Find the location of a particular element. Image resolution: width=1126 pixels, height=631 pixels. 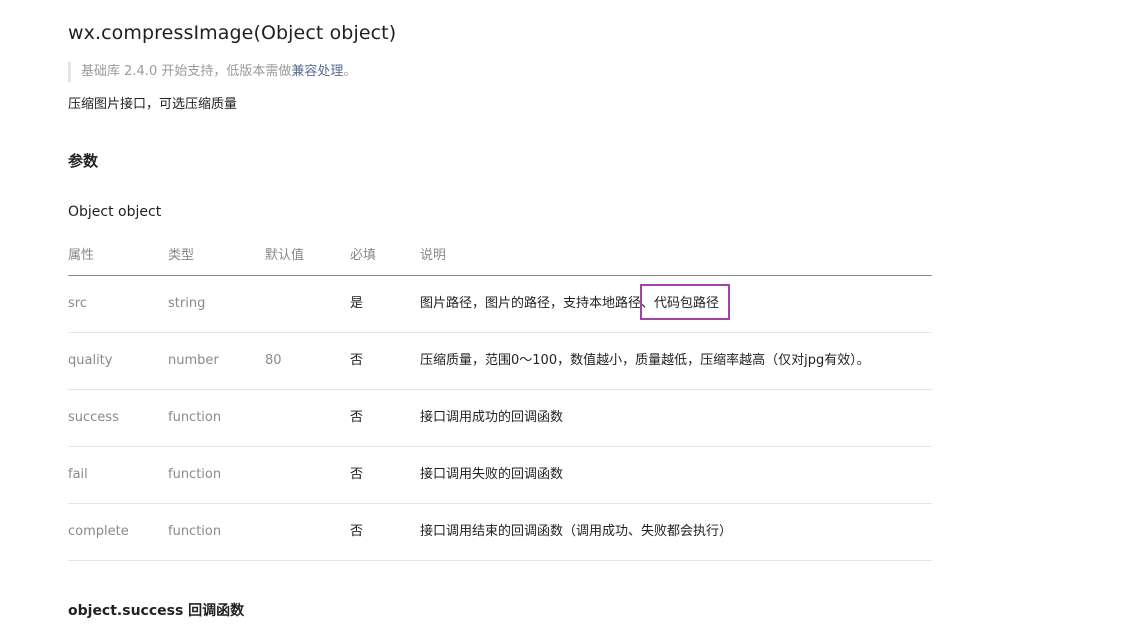

param-description: 压缩质量，范围0～100，数值越小，质量越低，压缩率越高（仅对jpg有效）。 is located at coordinates (645, 360).